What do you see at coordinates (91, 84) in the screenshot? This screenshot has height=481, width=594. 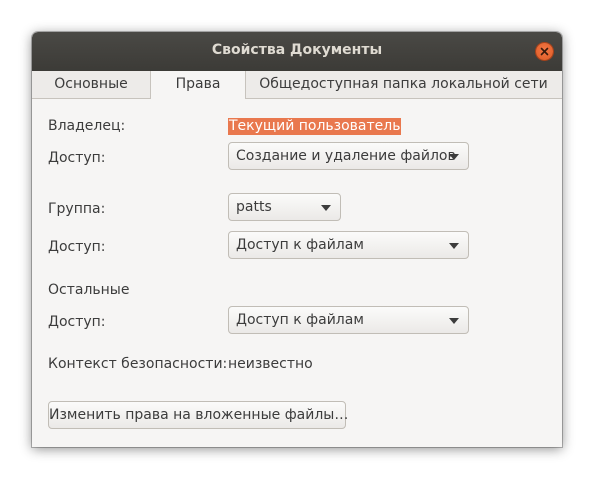 I see `tab-basic: Основные` at bounding box center [91, 84].